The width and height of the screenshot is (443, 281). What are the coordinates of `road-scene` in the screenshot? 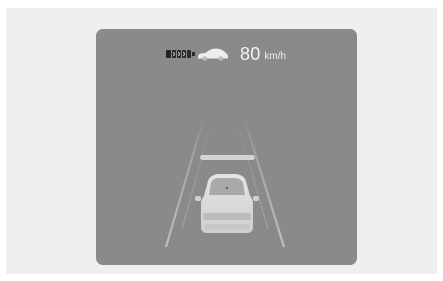 It's located at (225, 182).